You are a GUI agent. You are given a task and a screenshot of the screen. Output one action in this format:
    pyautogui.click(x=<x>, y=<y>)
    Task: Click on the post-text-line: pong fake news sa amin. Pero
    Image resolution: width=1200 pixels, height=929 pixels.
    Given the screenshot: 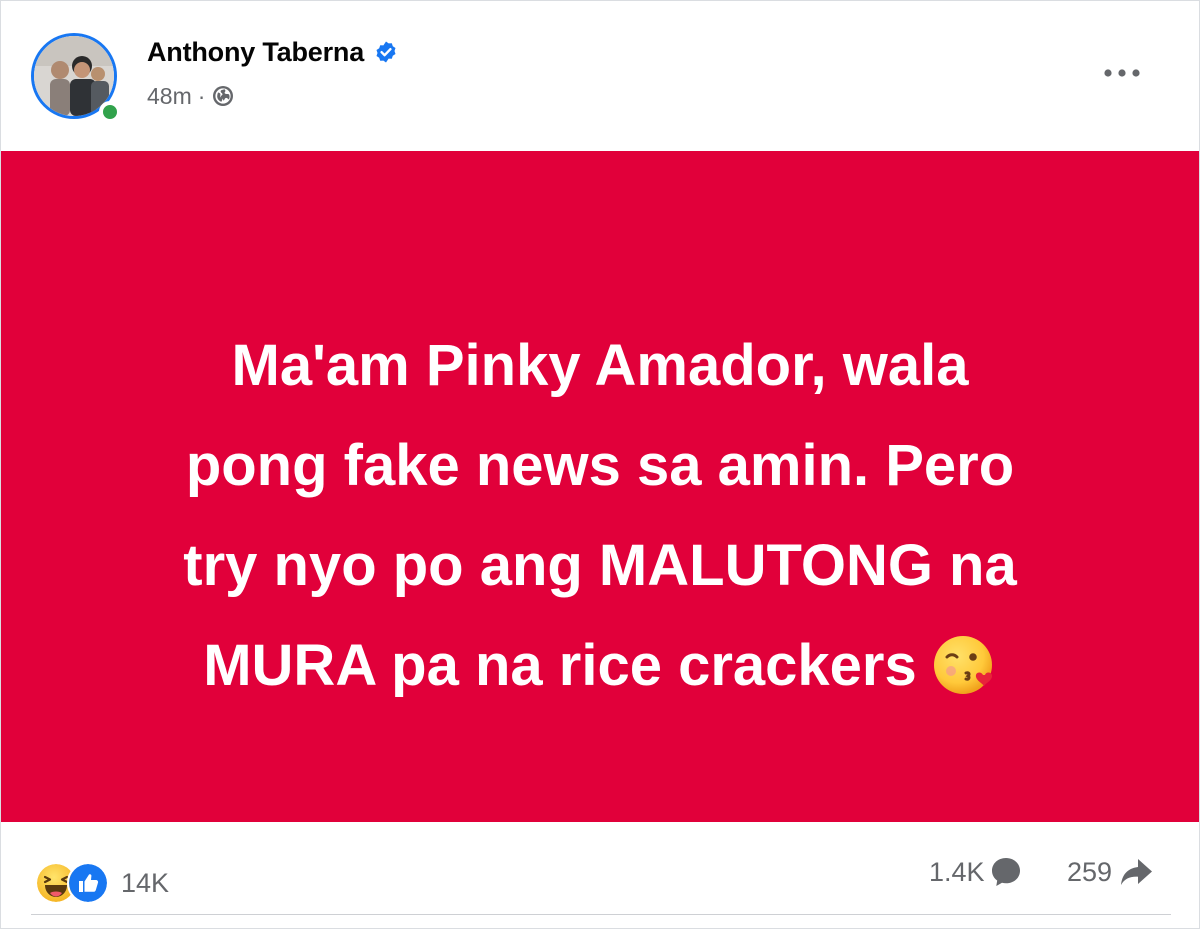 What is the action you would take?
    pyautogui.click(x=600, y=465)
    